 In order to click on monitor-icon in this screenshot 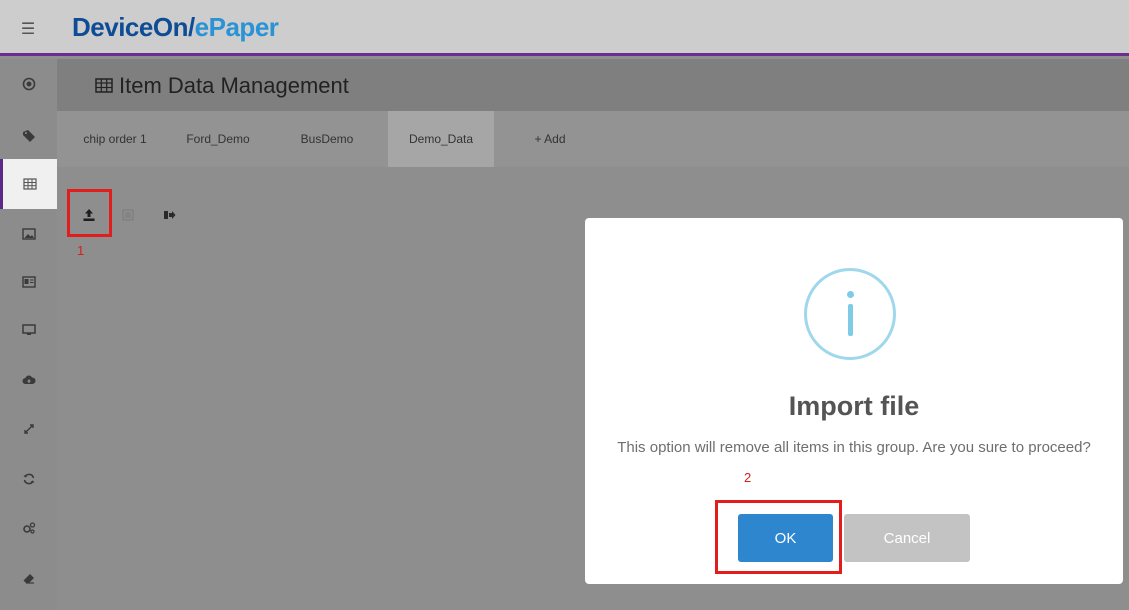, I will do `click(28, 329)`.